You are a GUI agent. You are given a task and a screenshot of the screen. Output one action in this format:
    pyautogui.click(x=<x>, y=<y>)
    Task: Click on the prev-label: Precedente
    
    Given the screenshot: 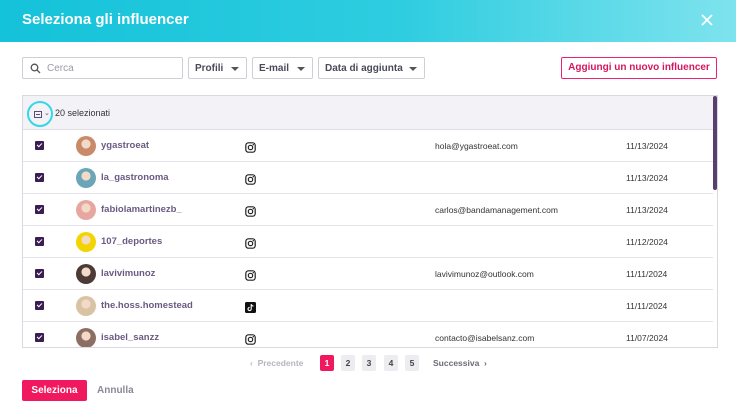 What is the action you would take?
    pyautogui.click(x=280, y=363)
    